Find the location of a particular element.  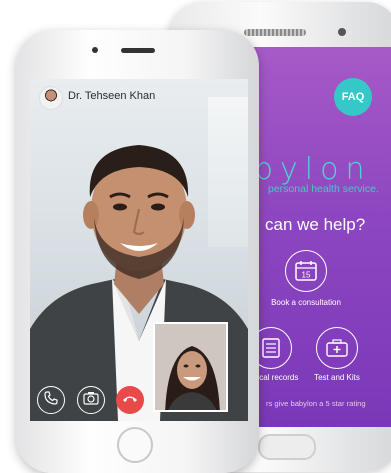

audio-call-button is located at coordinates (51, 400).